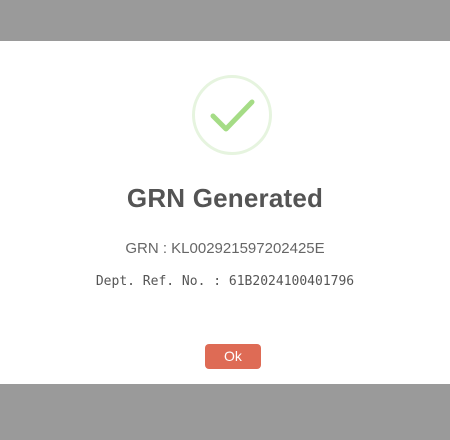  Describe the element at coordinates (248, 248) in the screenshot. I see `grn-value: KL002921597202425E` at that location.